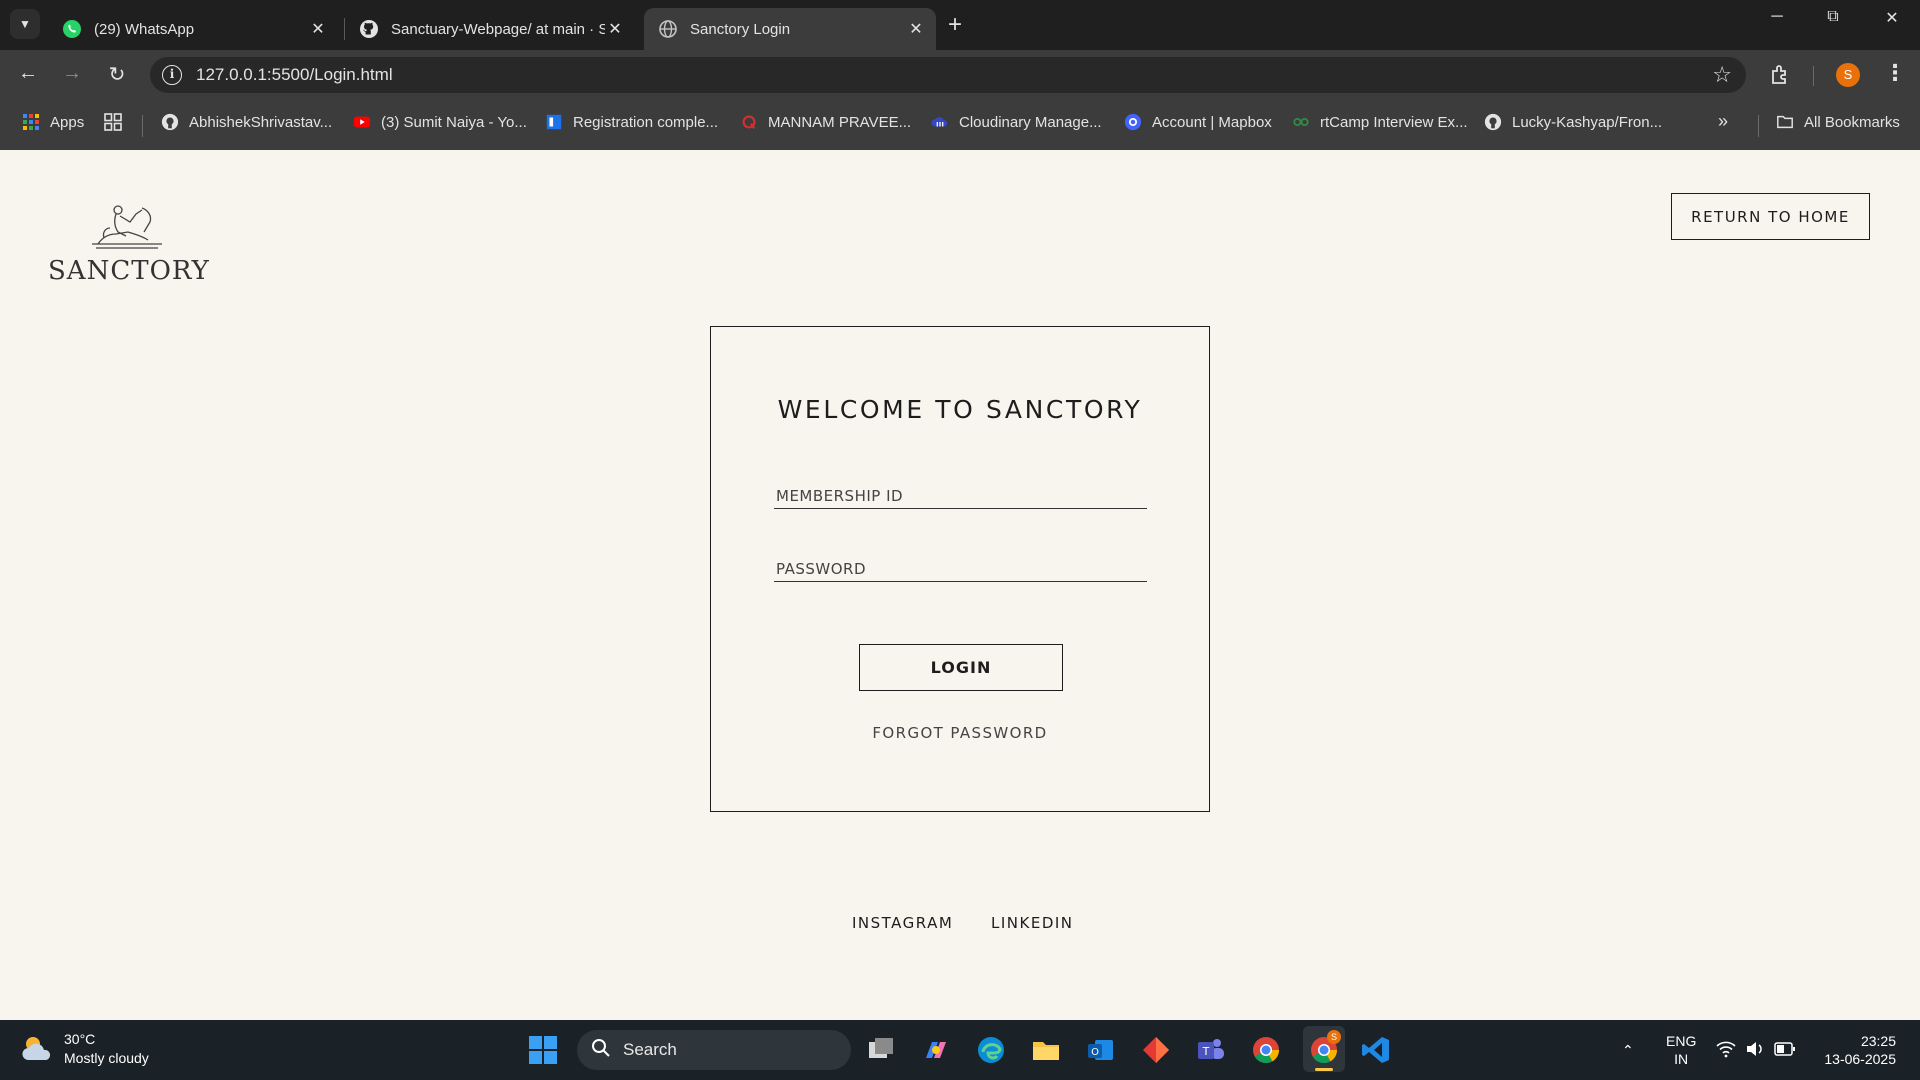  Describe the element at coordinates (1722, 75) in the screenshot. I see `bookmark-star-icon: ☆` at that location.